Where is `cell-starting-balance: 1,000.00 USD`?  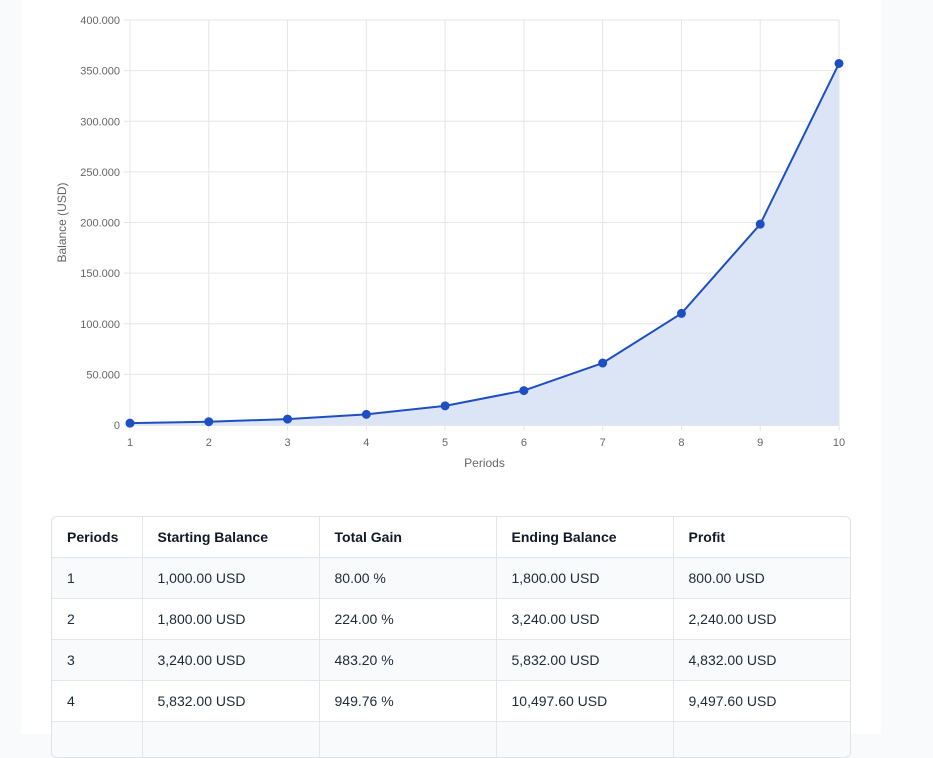 cell-starting-balance: 1,000.00 USD is located at coordinates (230, 578).